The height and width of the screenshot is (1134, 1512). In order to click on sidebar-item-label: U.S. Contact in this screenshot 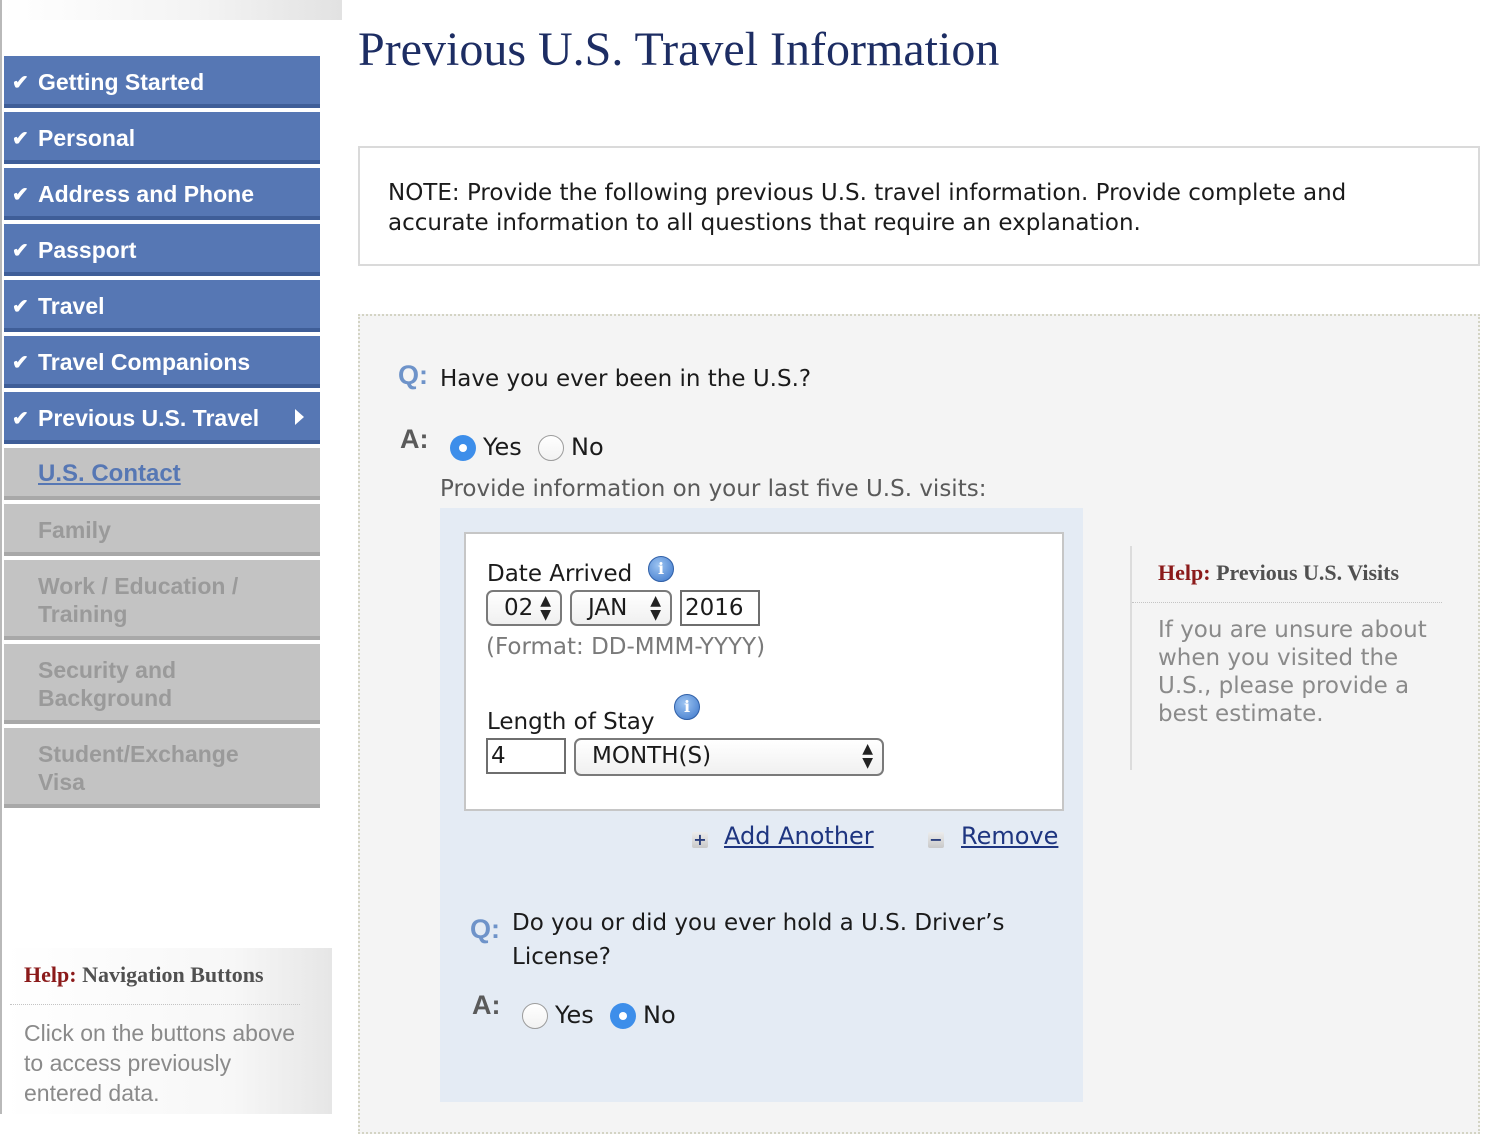, I will do `click(109, 473)`.